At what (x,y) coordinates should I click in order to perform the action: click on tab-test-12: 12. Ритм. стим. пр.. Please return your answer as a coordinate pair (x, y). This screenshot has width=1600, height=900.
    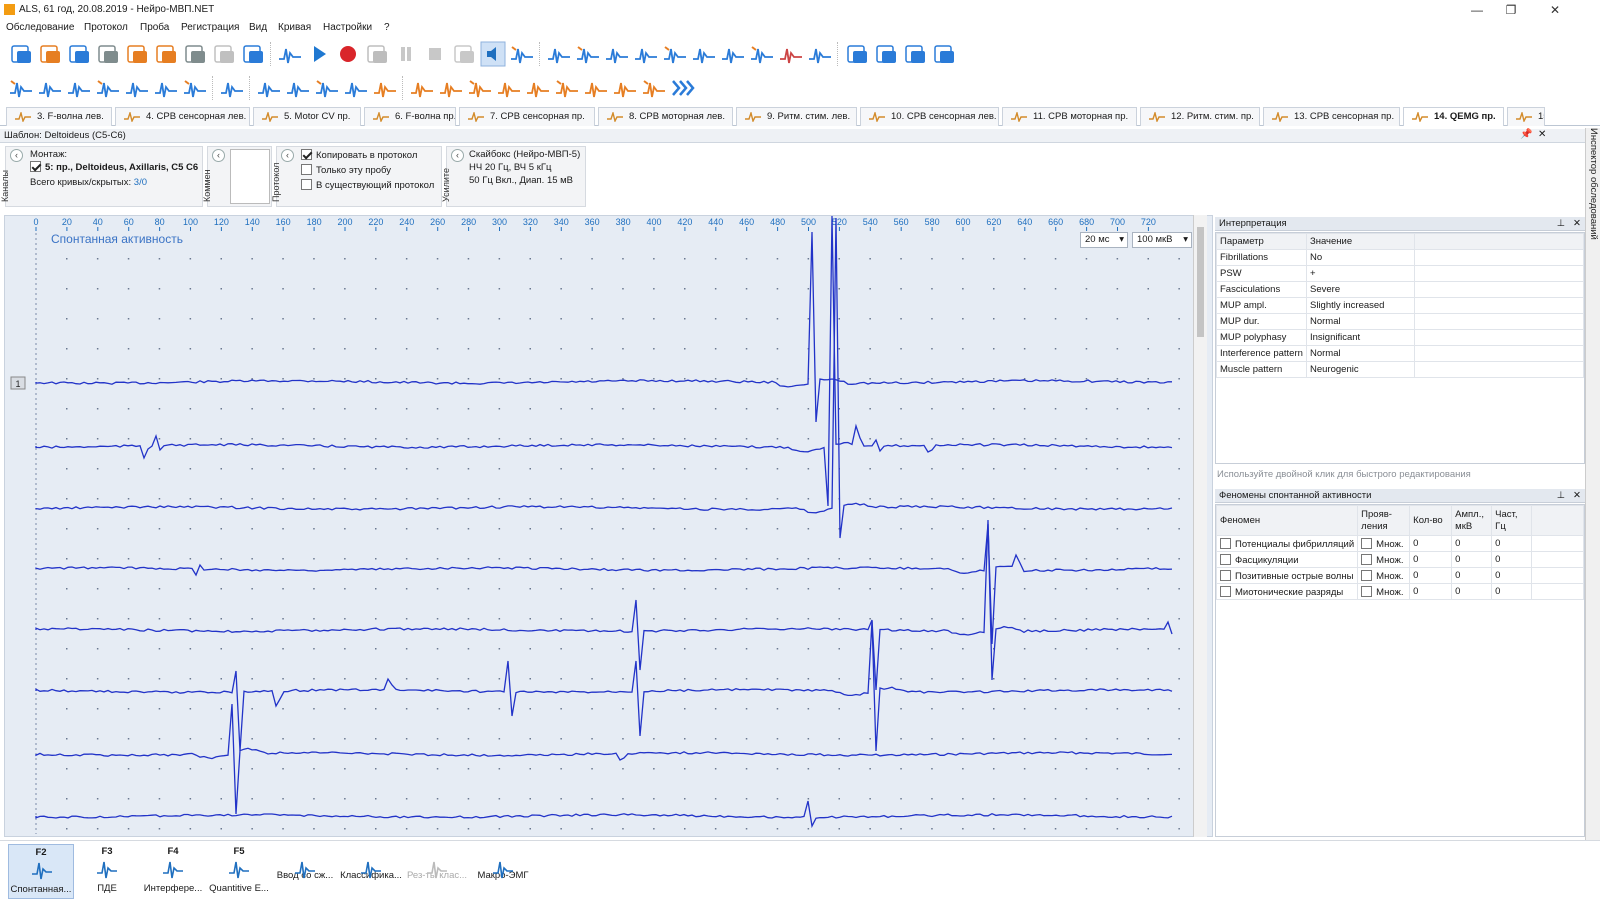
    Looking at the image, I should click on (1200, 116).